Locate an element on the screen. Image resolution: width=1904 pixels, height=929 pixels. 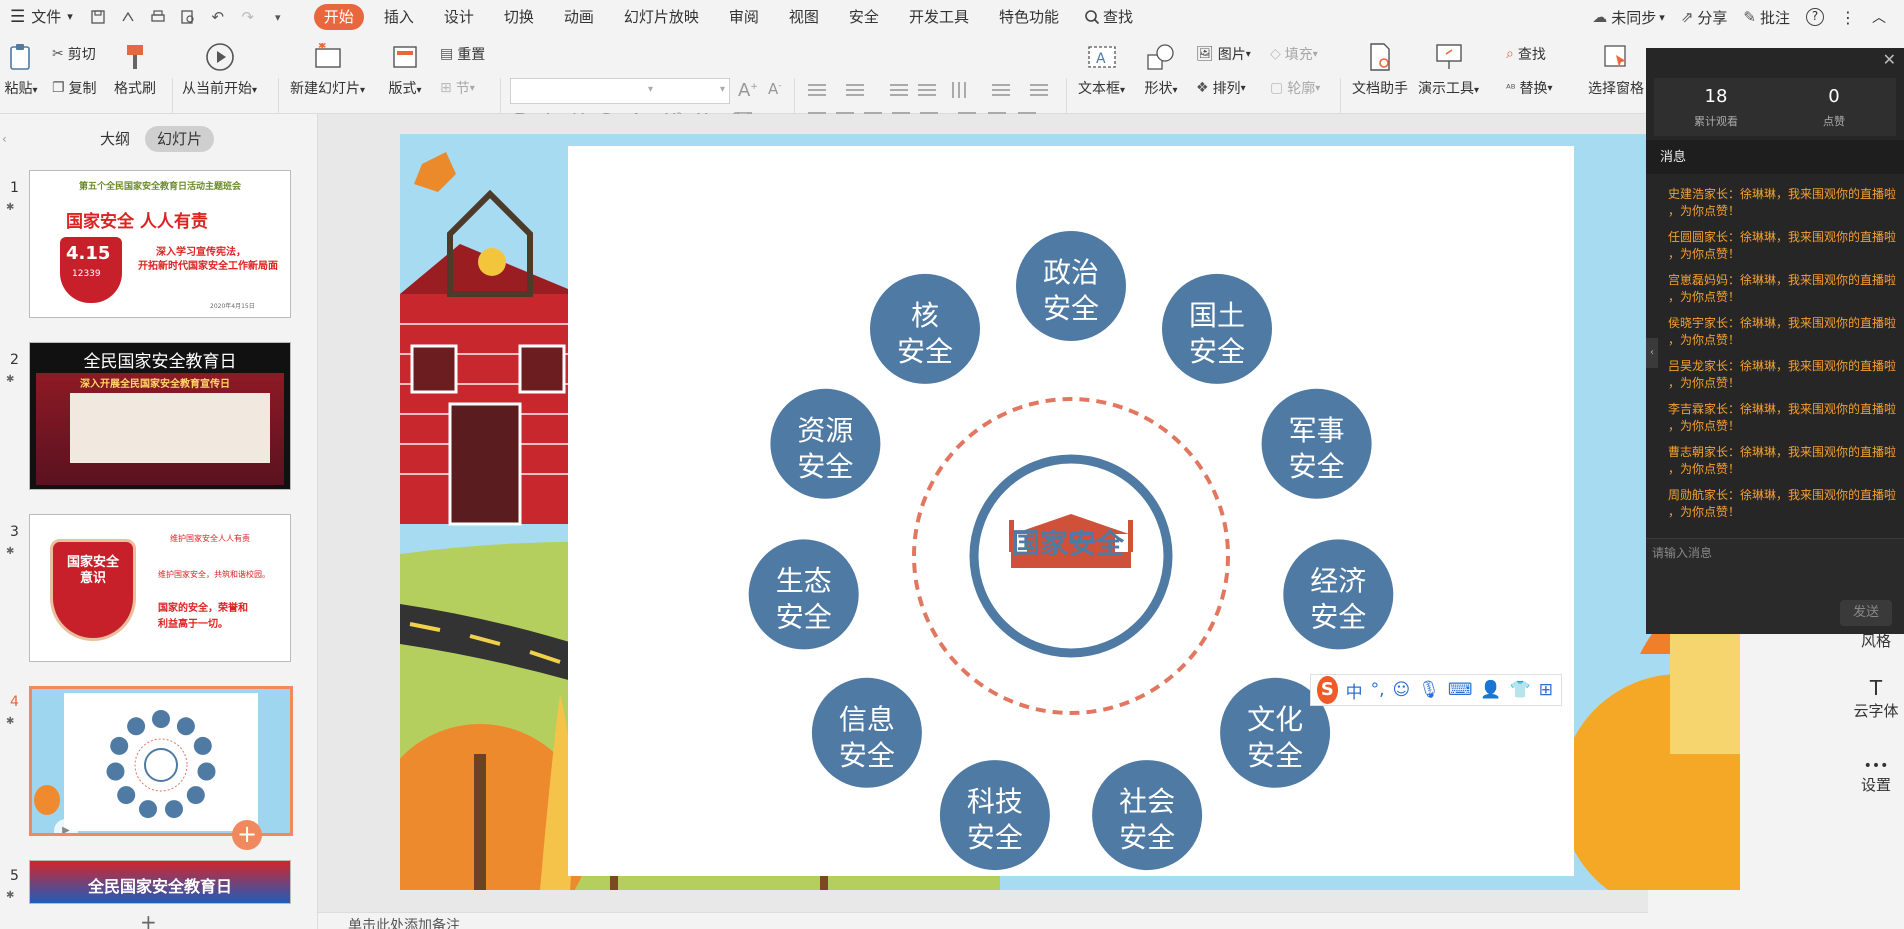
help-button: ? is located at coordinates (1815, 17).